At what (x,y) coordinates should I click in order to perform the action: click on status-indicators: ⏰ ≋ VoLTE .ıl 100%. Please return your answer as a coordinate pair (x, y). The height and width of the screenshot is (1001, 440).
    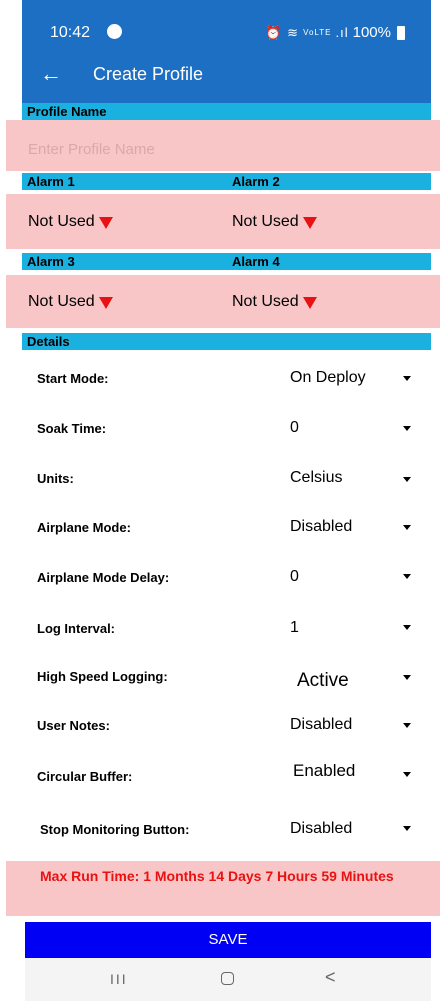
    Looking at the image, I should click on (335, 32).